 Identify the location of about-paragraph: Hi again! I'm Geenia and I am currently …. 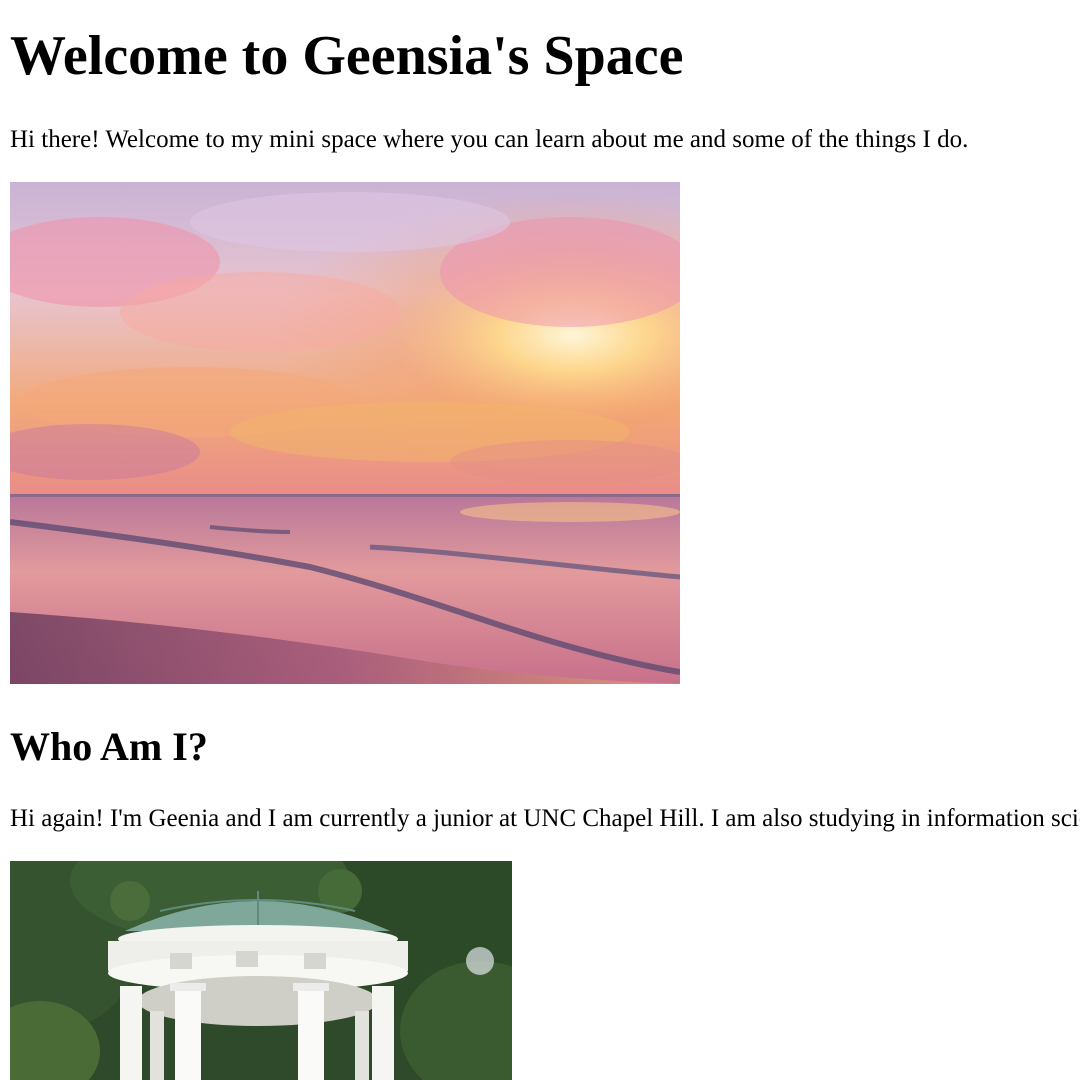
(545, 818).